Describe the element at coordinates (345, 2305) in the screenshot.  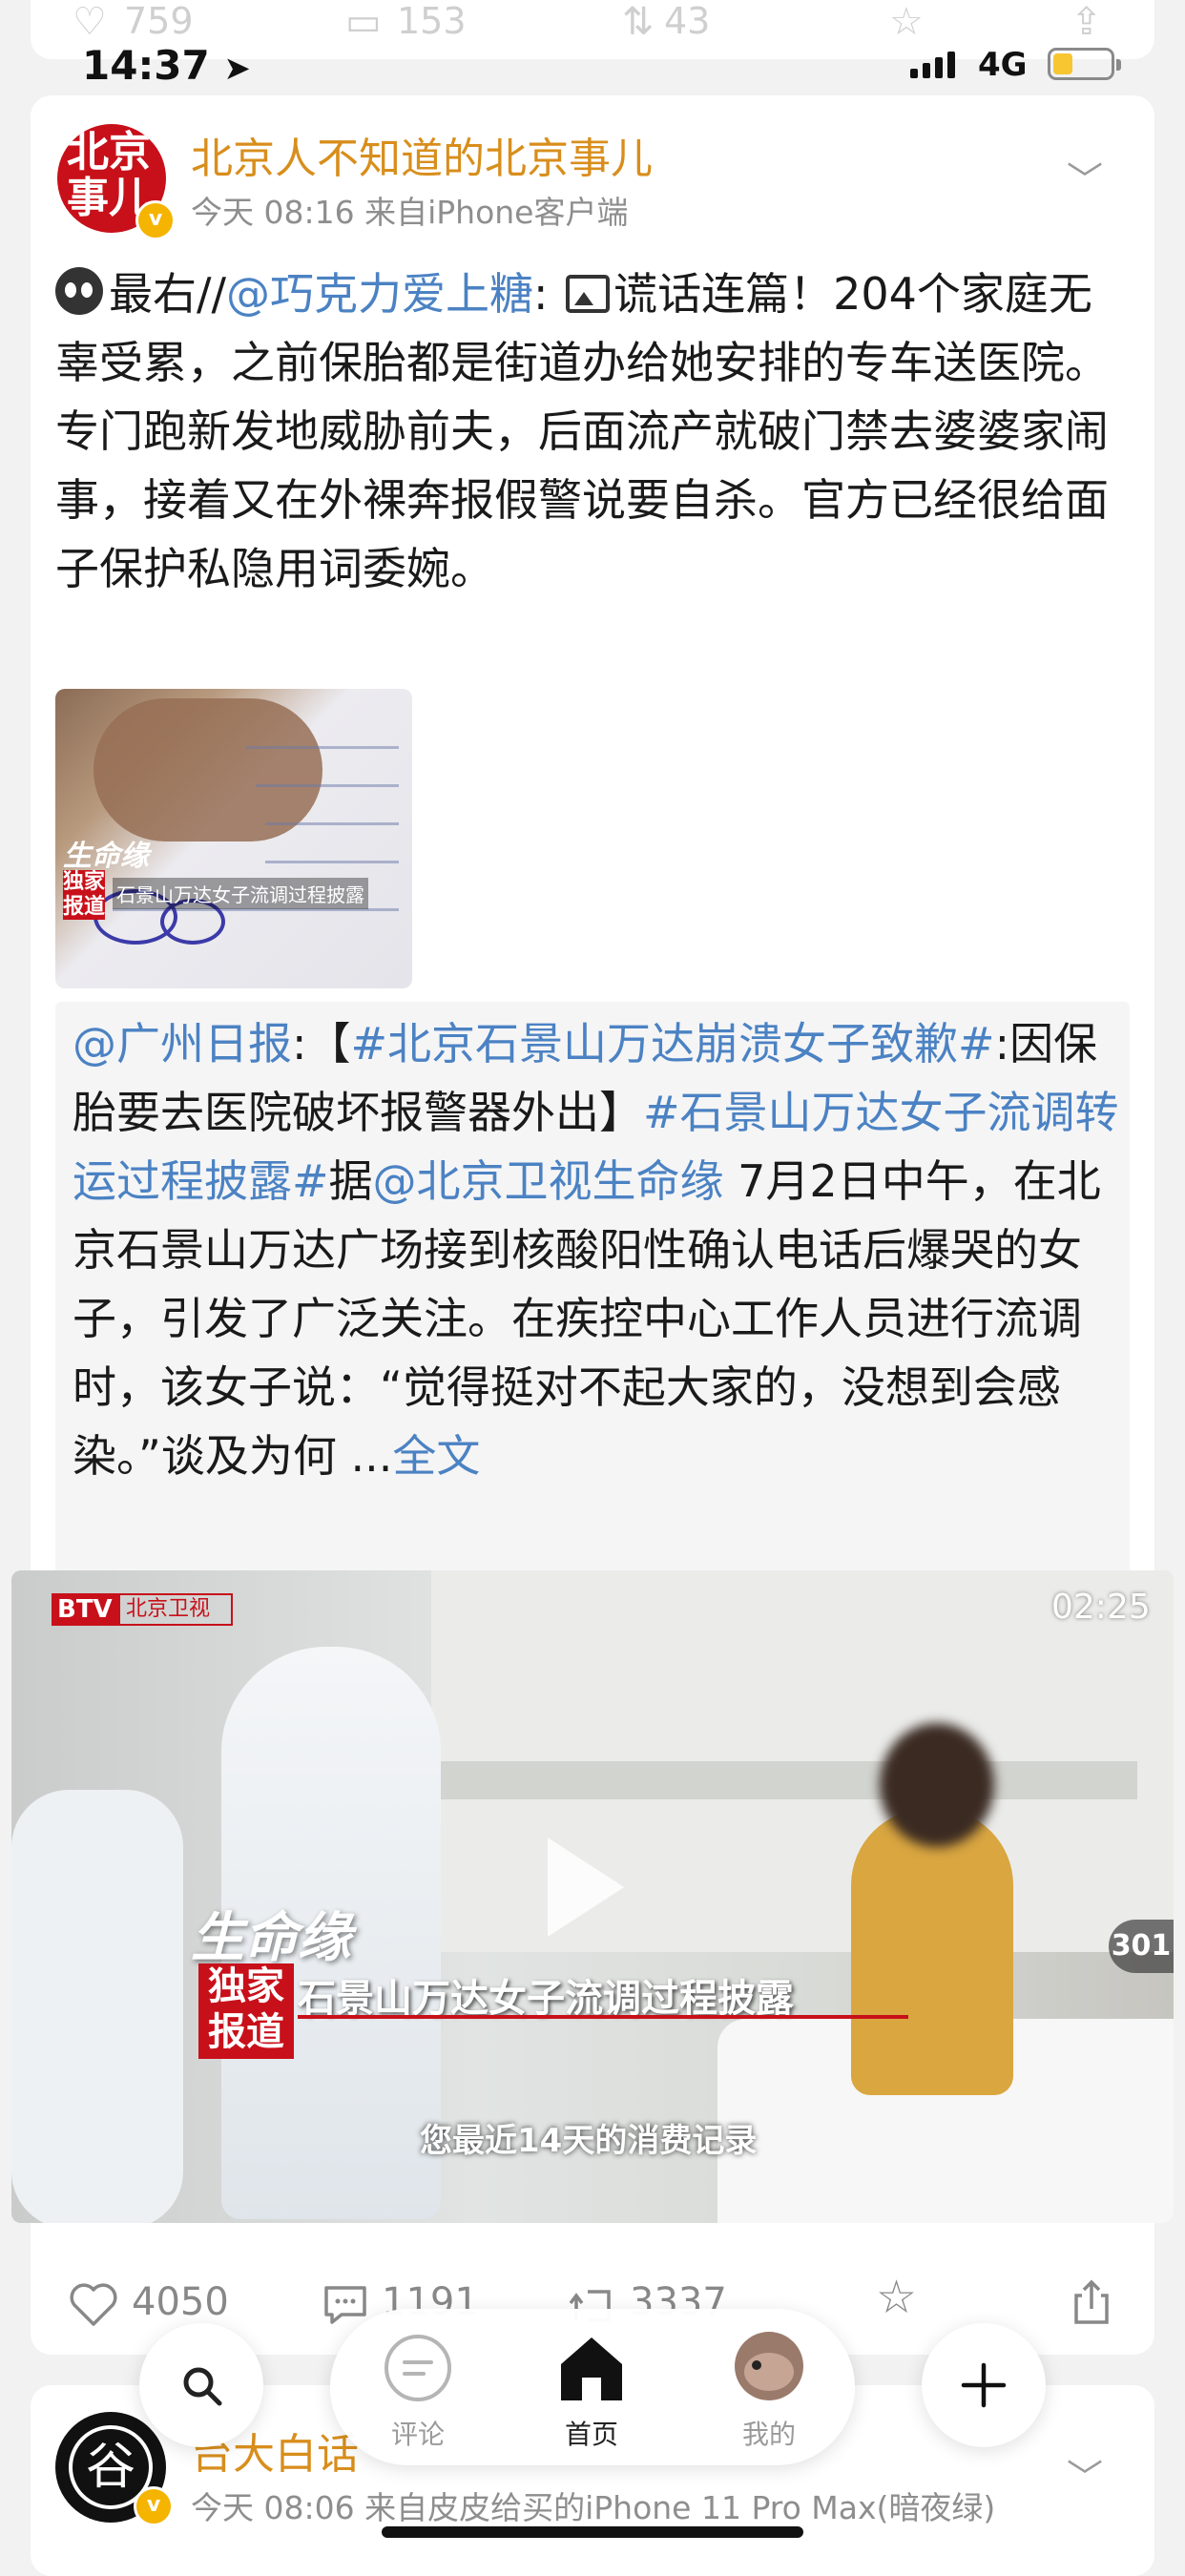
I see `comment-icon` at that location.